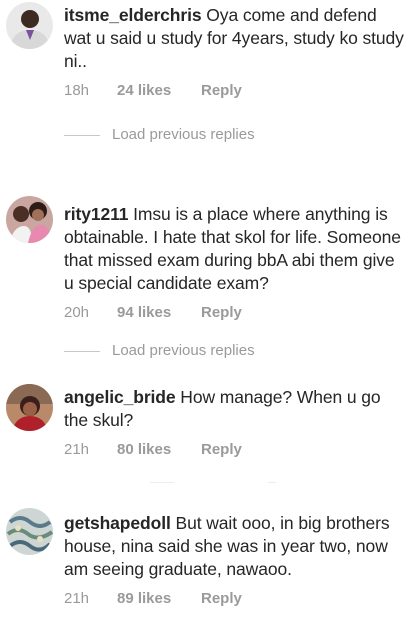 The height and width of the screenshot is (640, 420). What do you see at coordinates (144, 449) in the screenshot?
I see `likes-count: 80 likes` at bounding box center [144, 449].